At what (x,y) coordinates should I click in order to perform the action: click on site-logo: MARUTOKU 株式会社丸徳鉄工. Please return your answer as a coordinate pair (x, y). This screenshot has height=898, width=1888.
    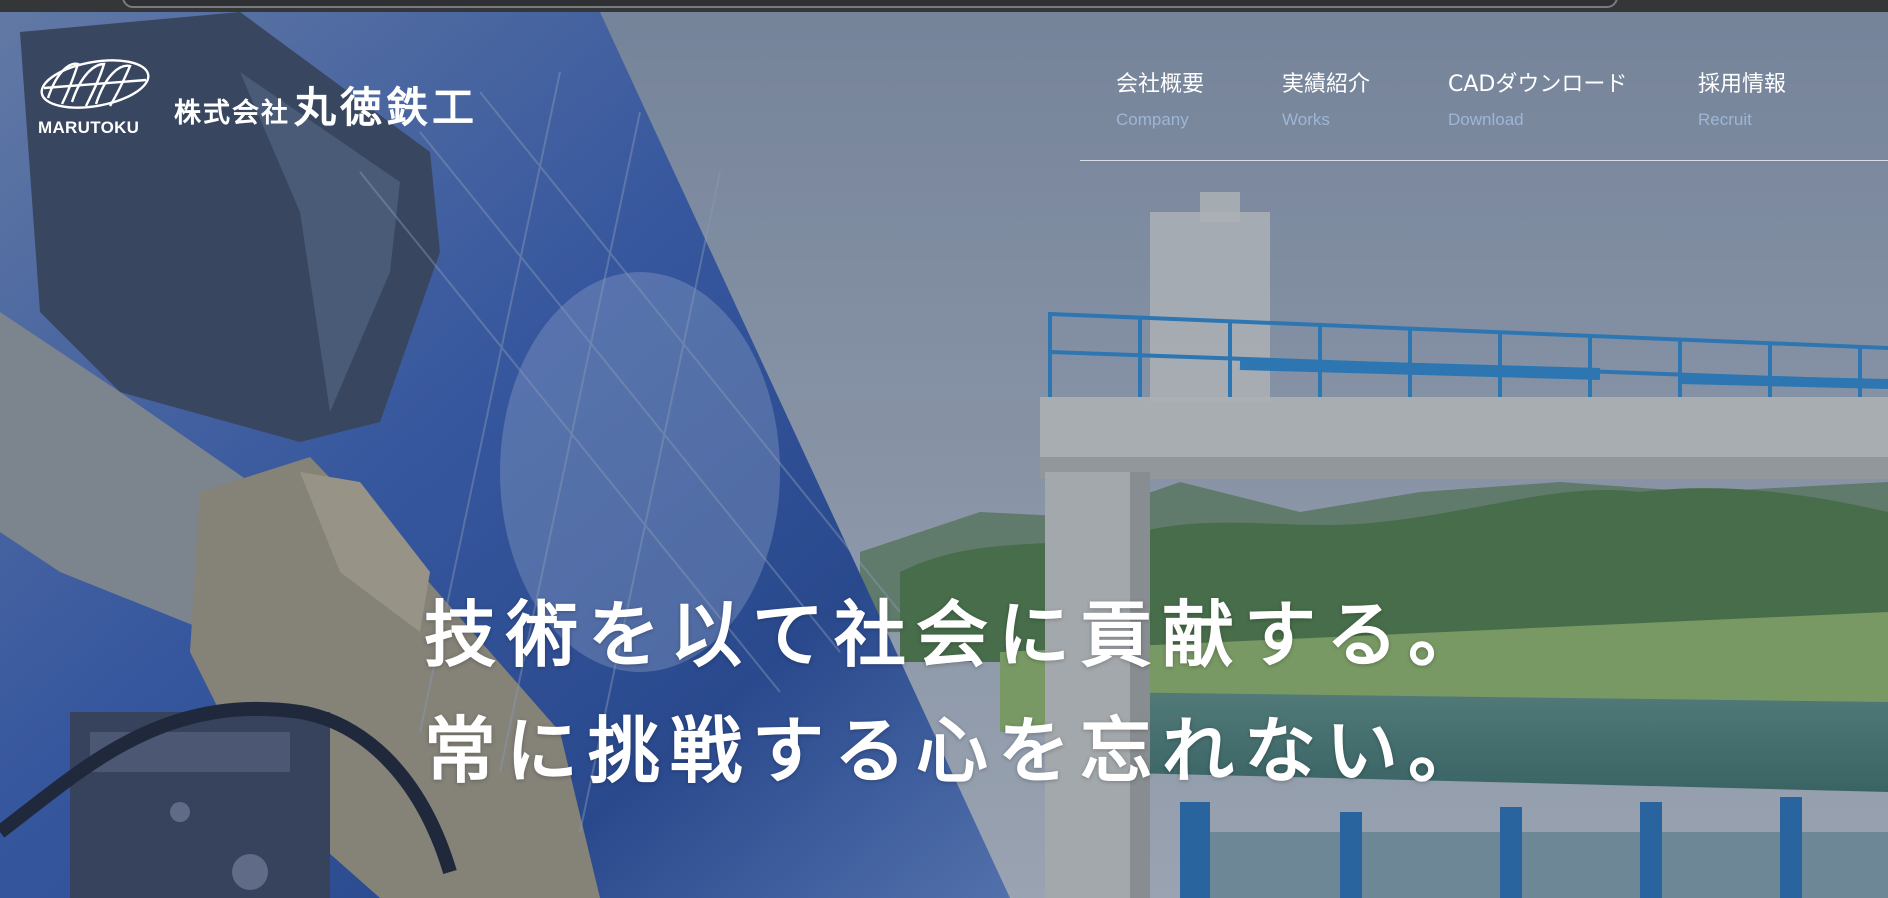
    Looking at the image, I should click on (293, 94).